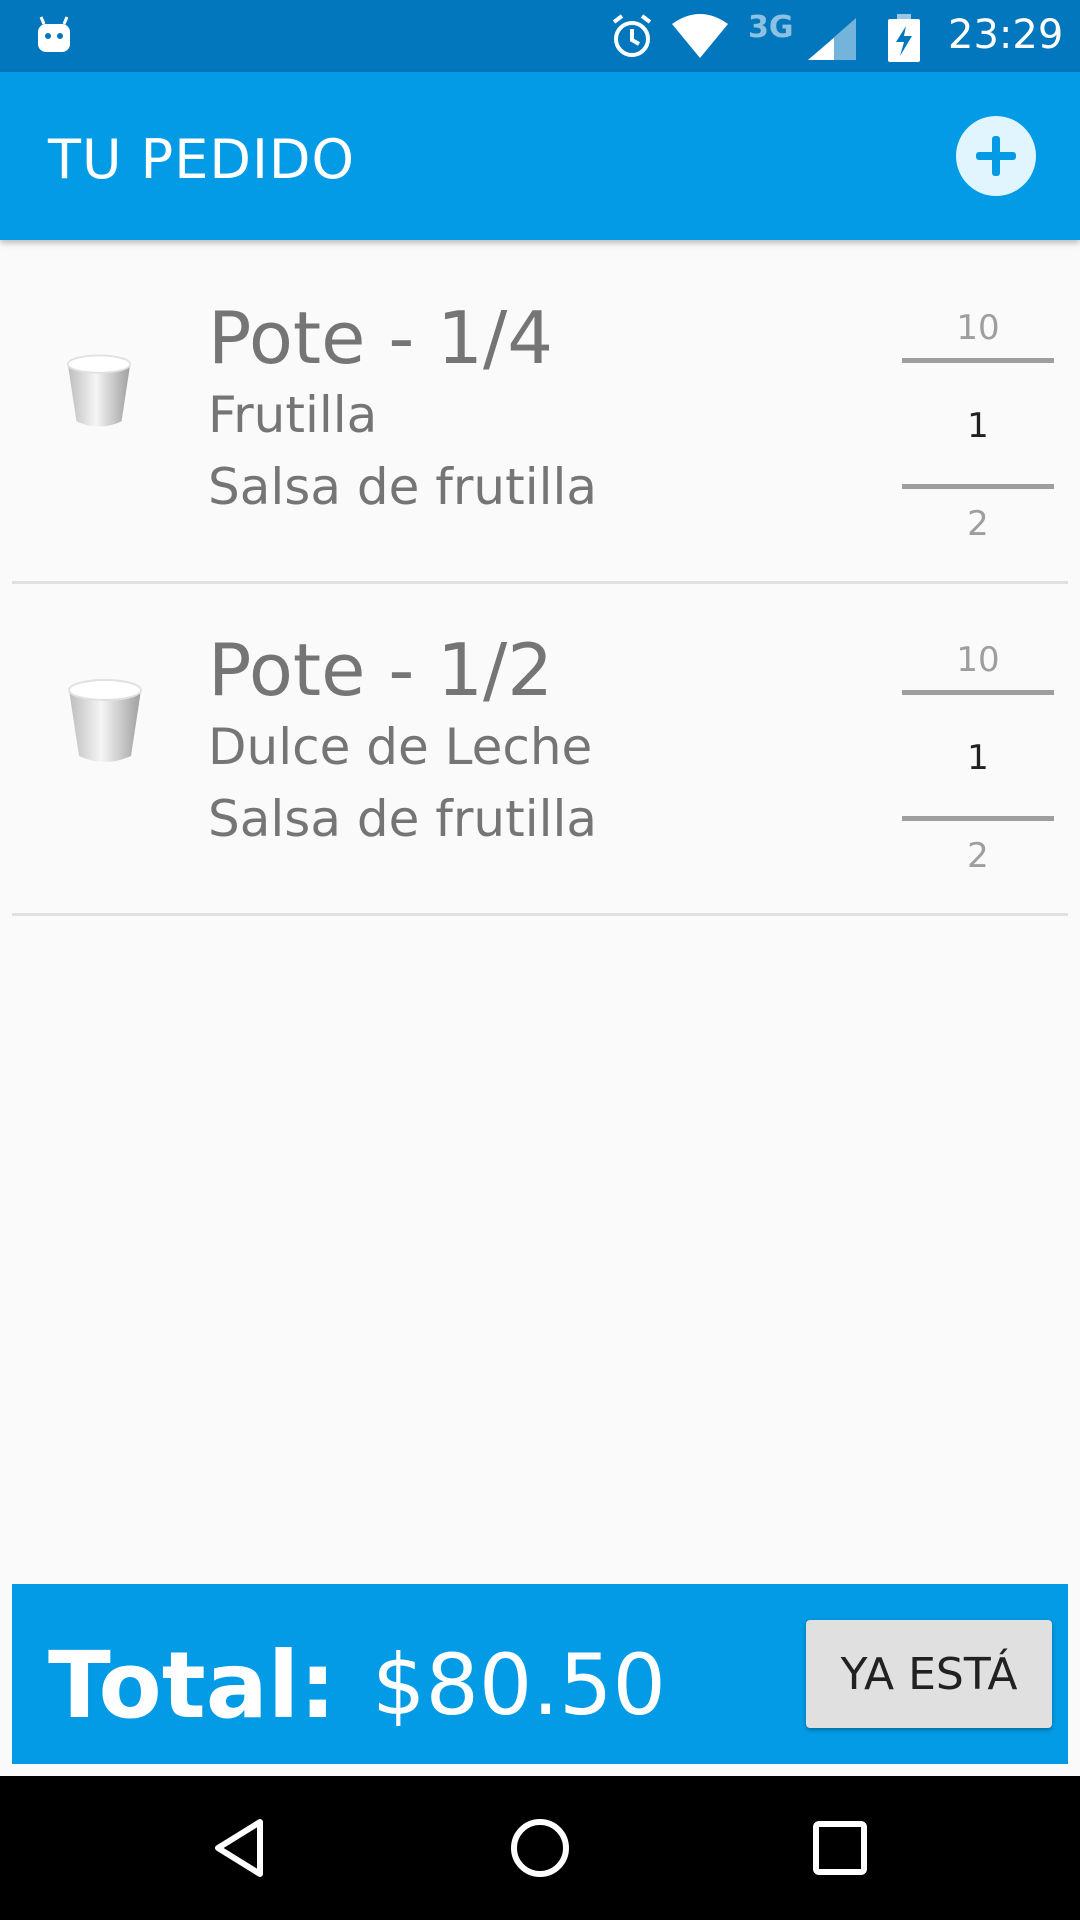 The width and height of the screenshot is (1080, 1920). What do you see at coordinates (996, 156) in the screenshot?
I see `add-item-button` at bounding box center [996, 156].